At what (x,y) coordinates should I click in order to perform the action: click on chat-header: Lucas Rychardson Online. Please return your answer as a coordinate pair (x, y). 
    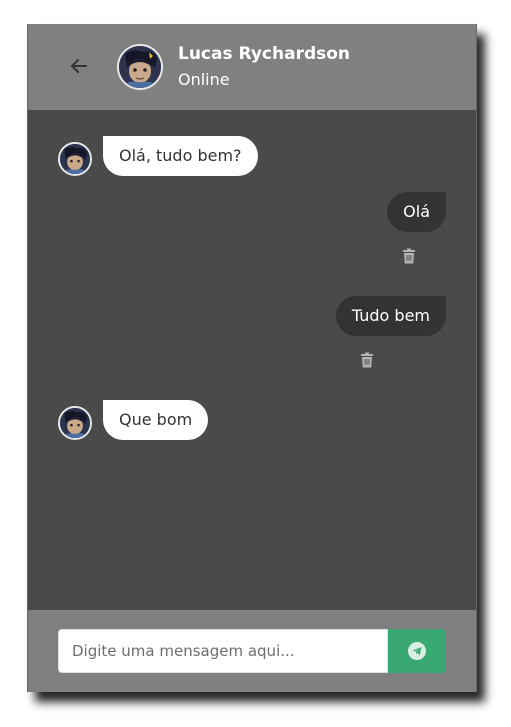
    Looking at the image, I should click on (252, 67).